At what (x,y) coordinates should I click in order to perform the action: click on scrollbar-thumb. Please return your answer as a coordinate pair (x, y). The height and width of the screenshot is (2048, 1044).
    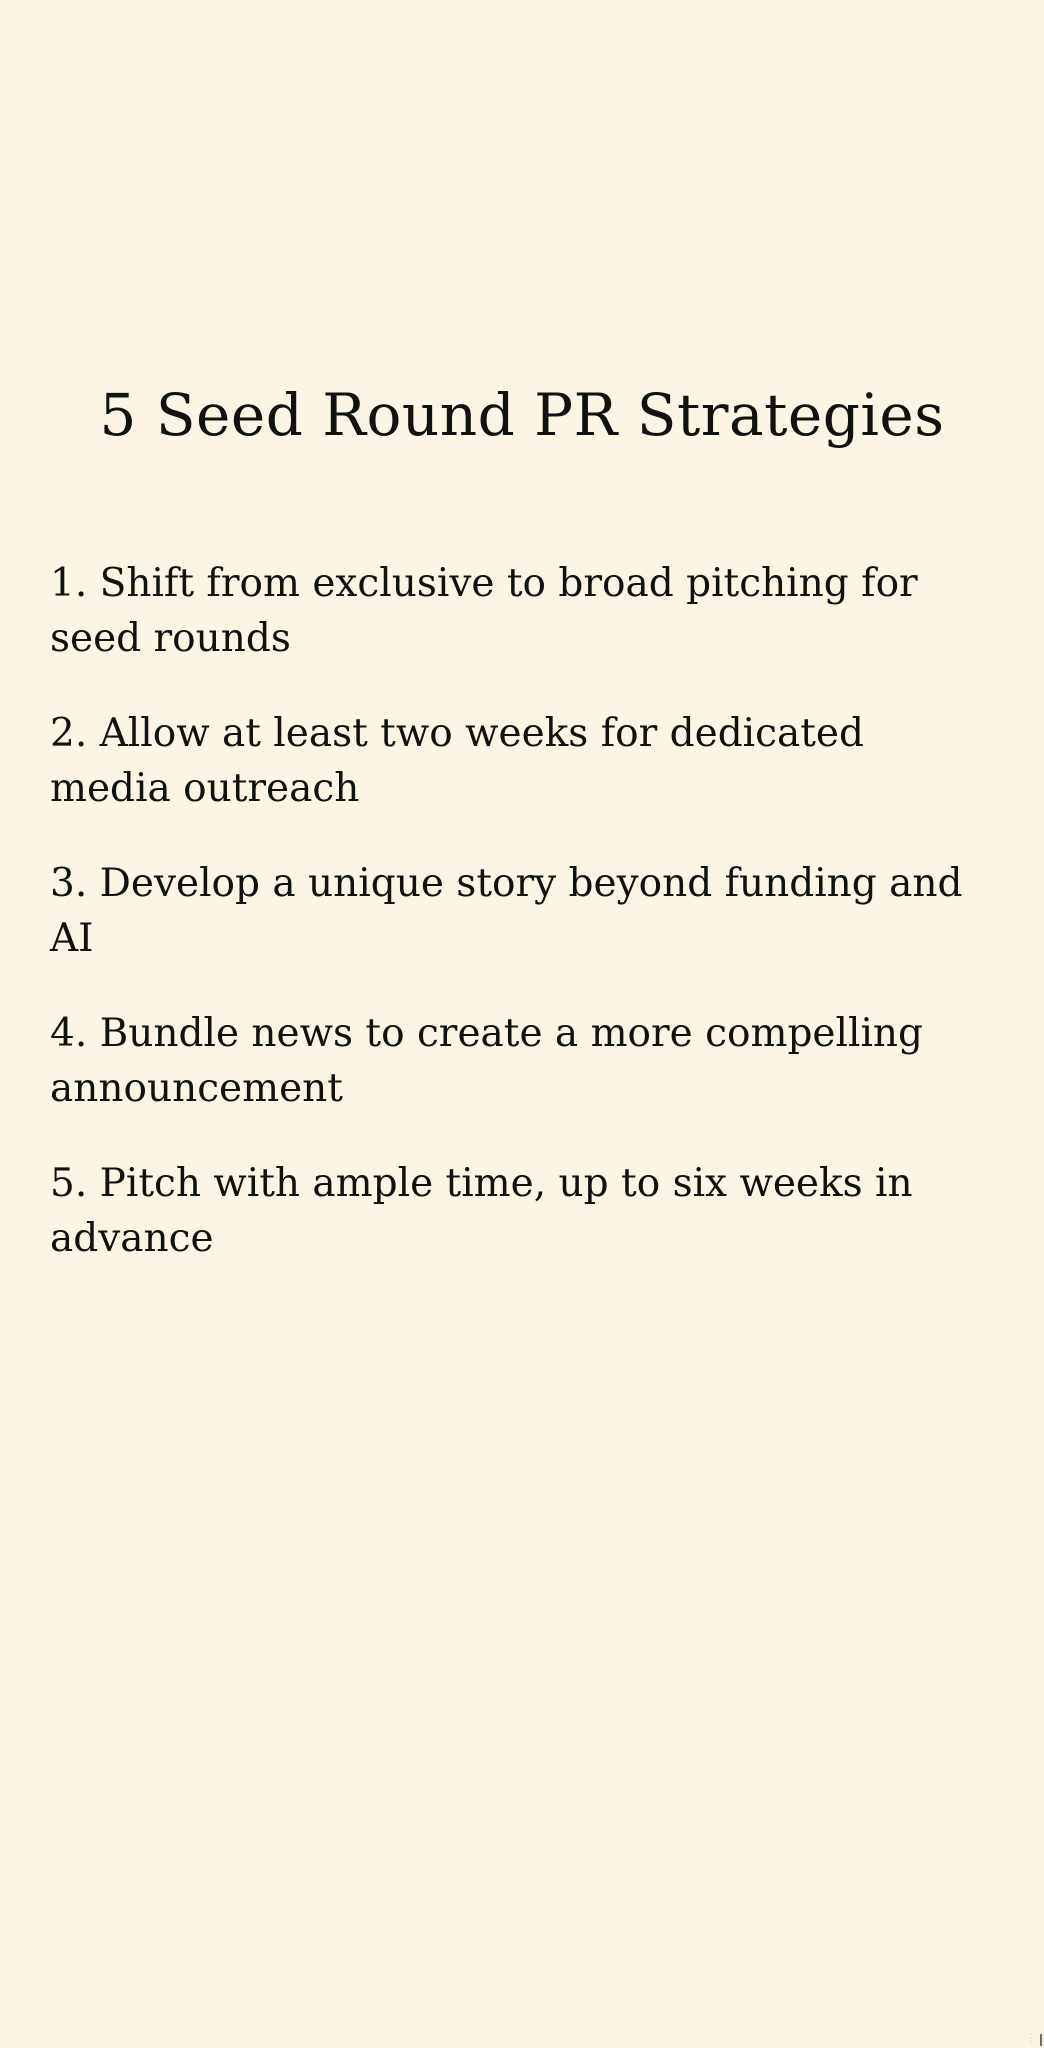
    Looking at the image, I should click on (1041, 2040).